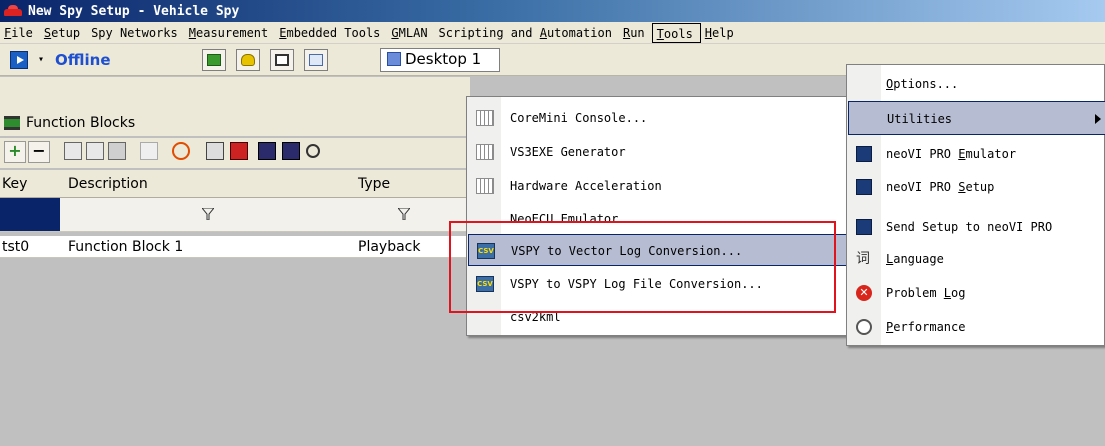  I want to click on paste-icon, so click(117, 151).